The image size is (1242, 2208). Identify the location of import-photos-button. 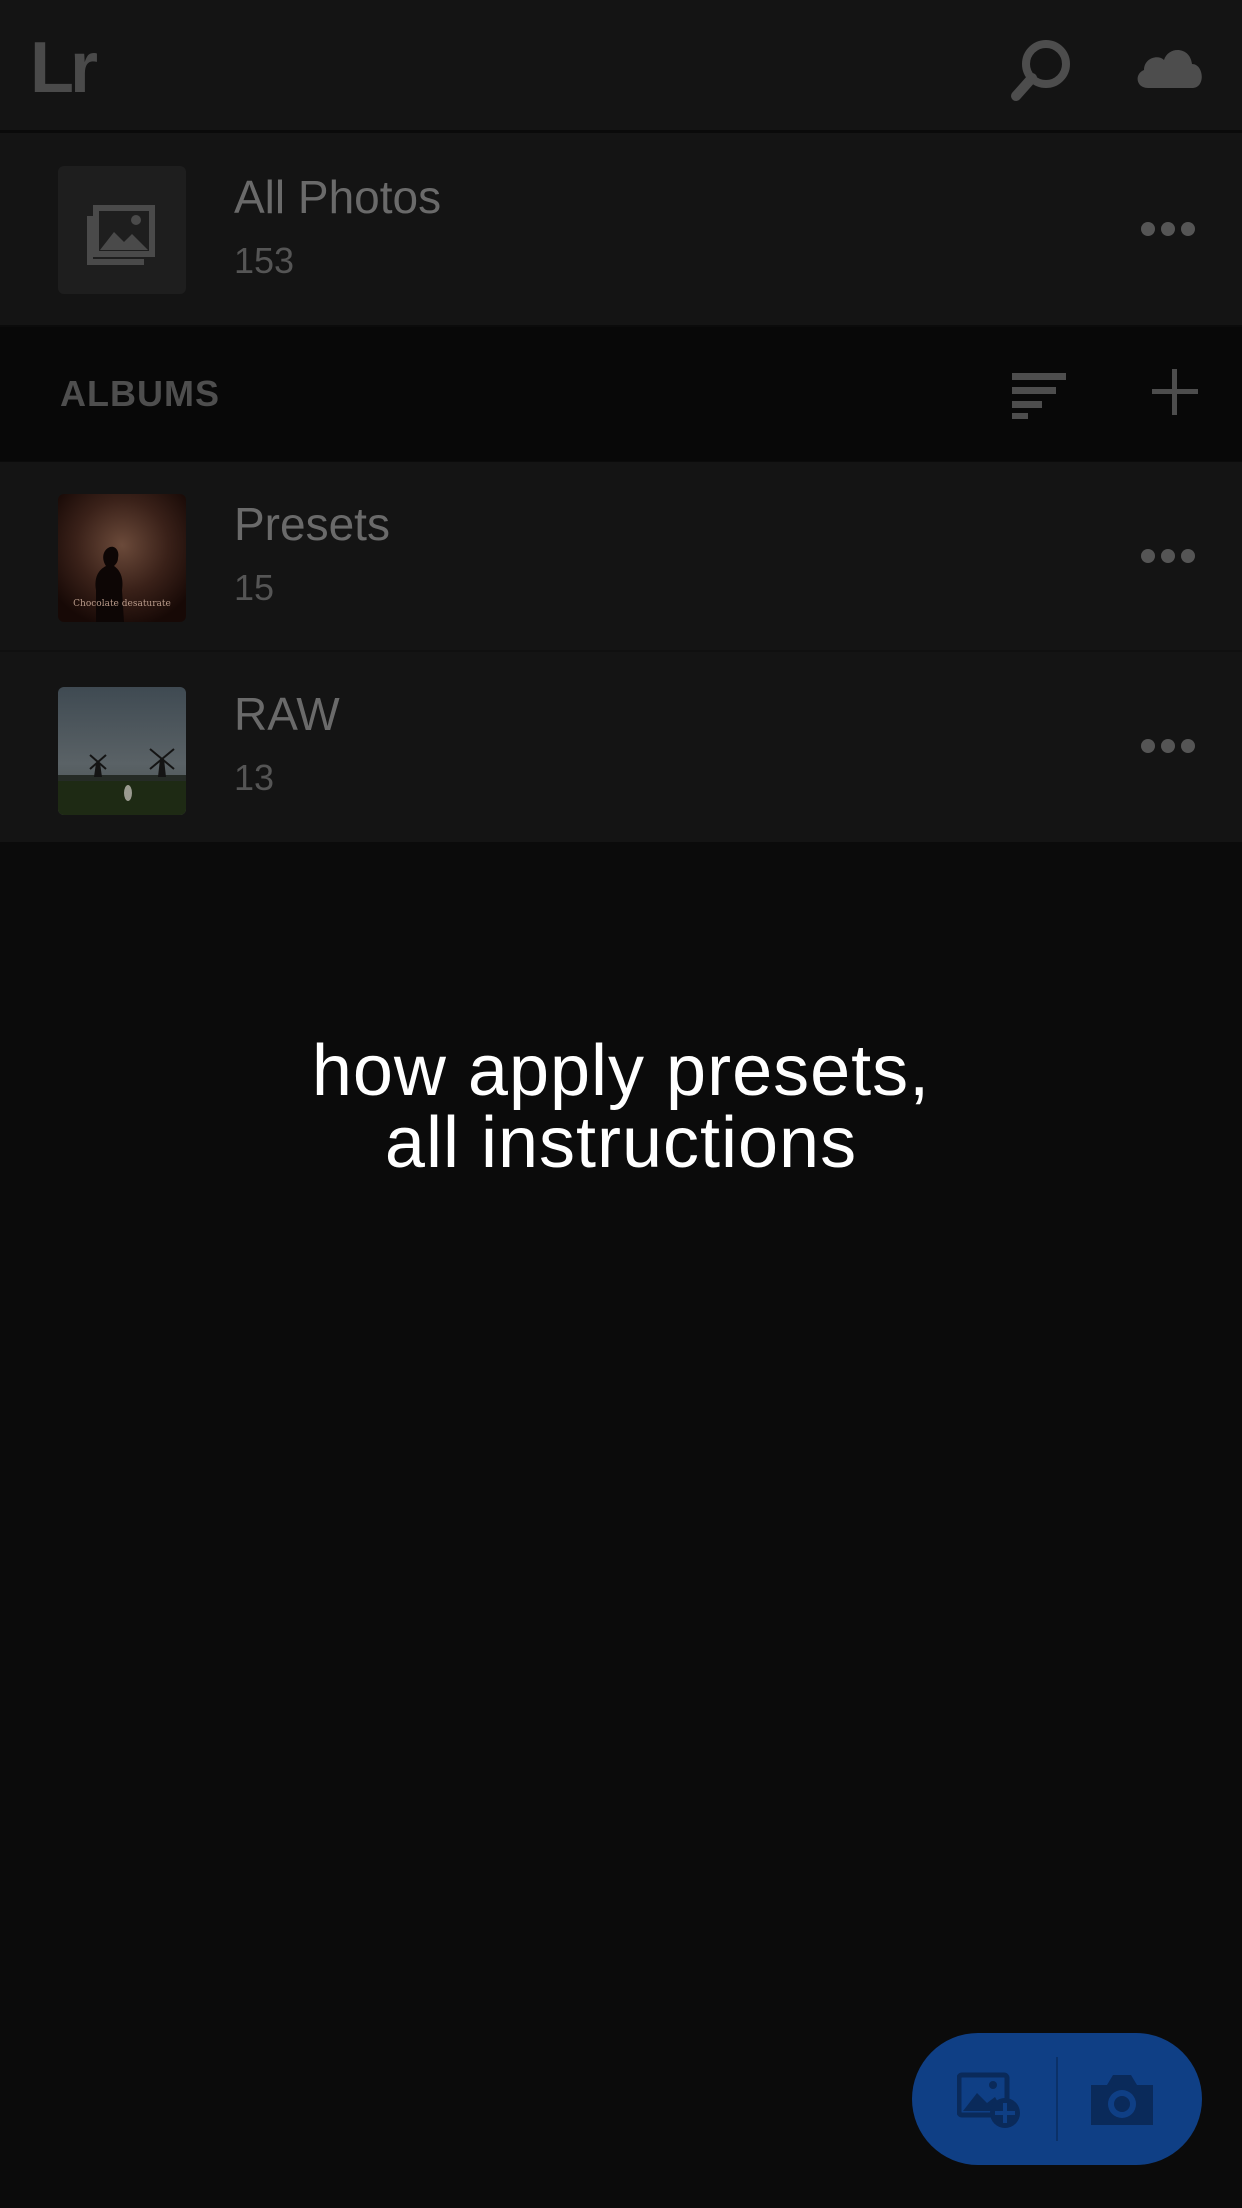
(989, 2100).